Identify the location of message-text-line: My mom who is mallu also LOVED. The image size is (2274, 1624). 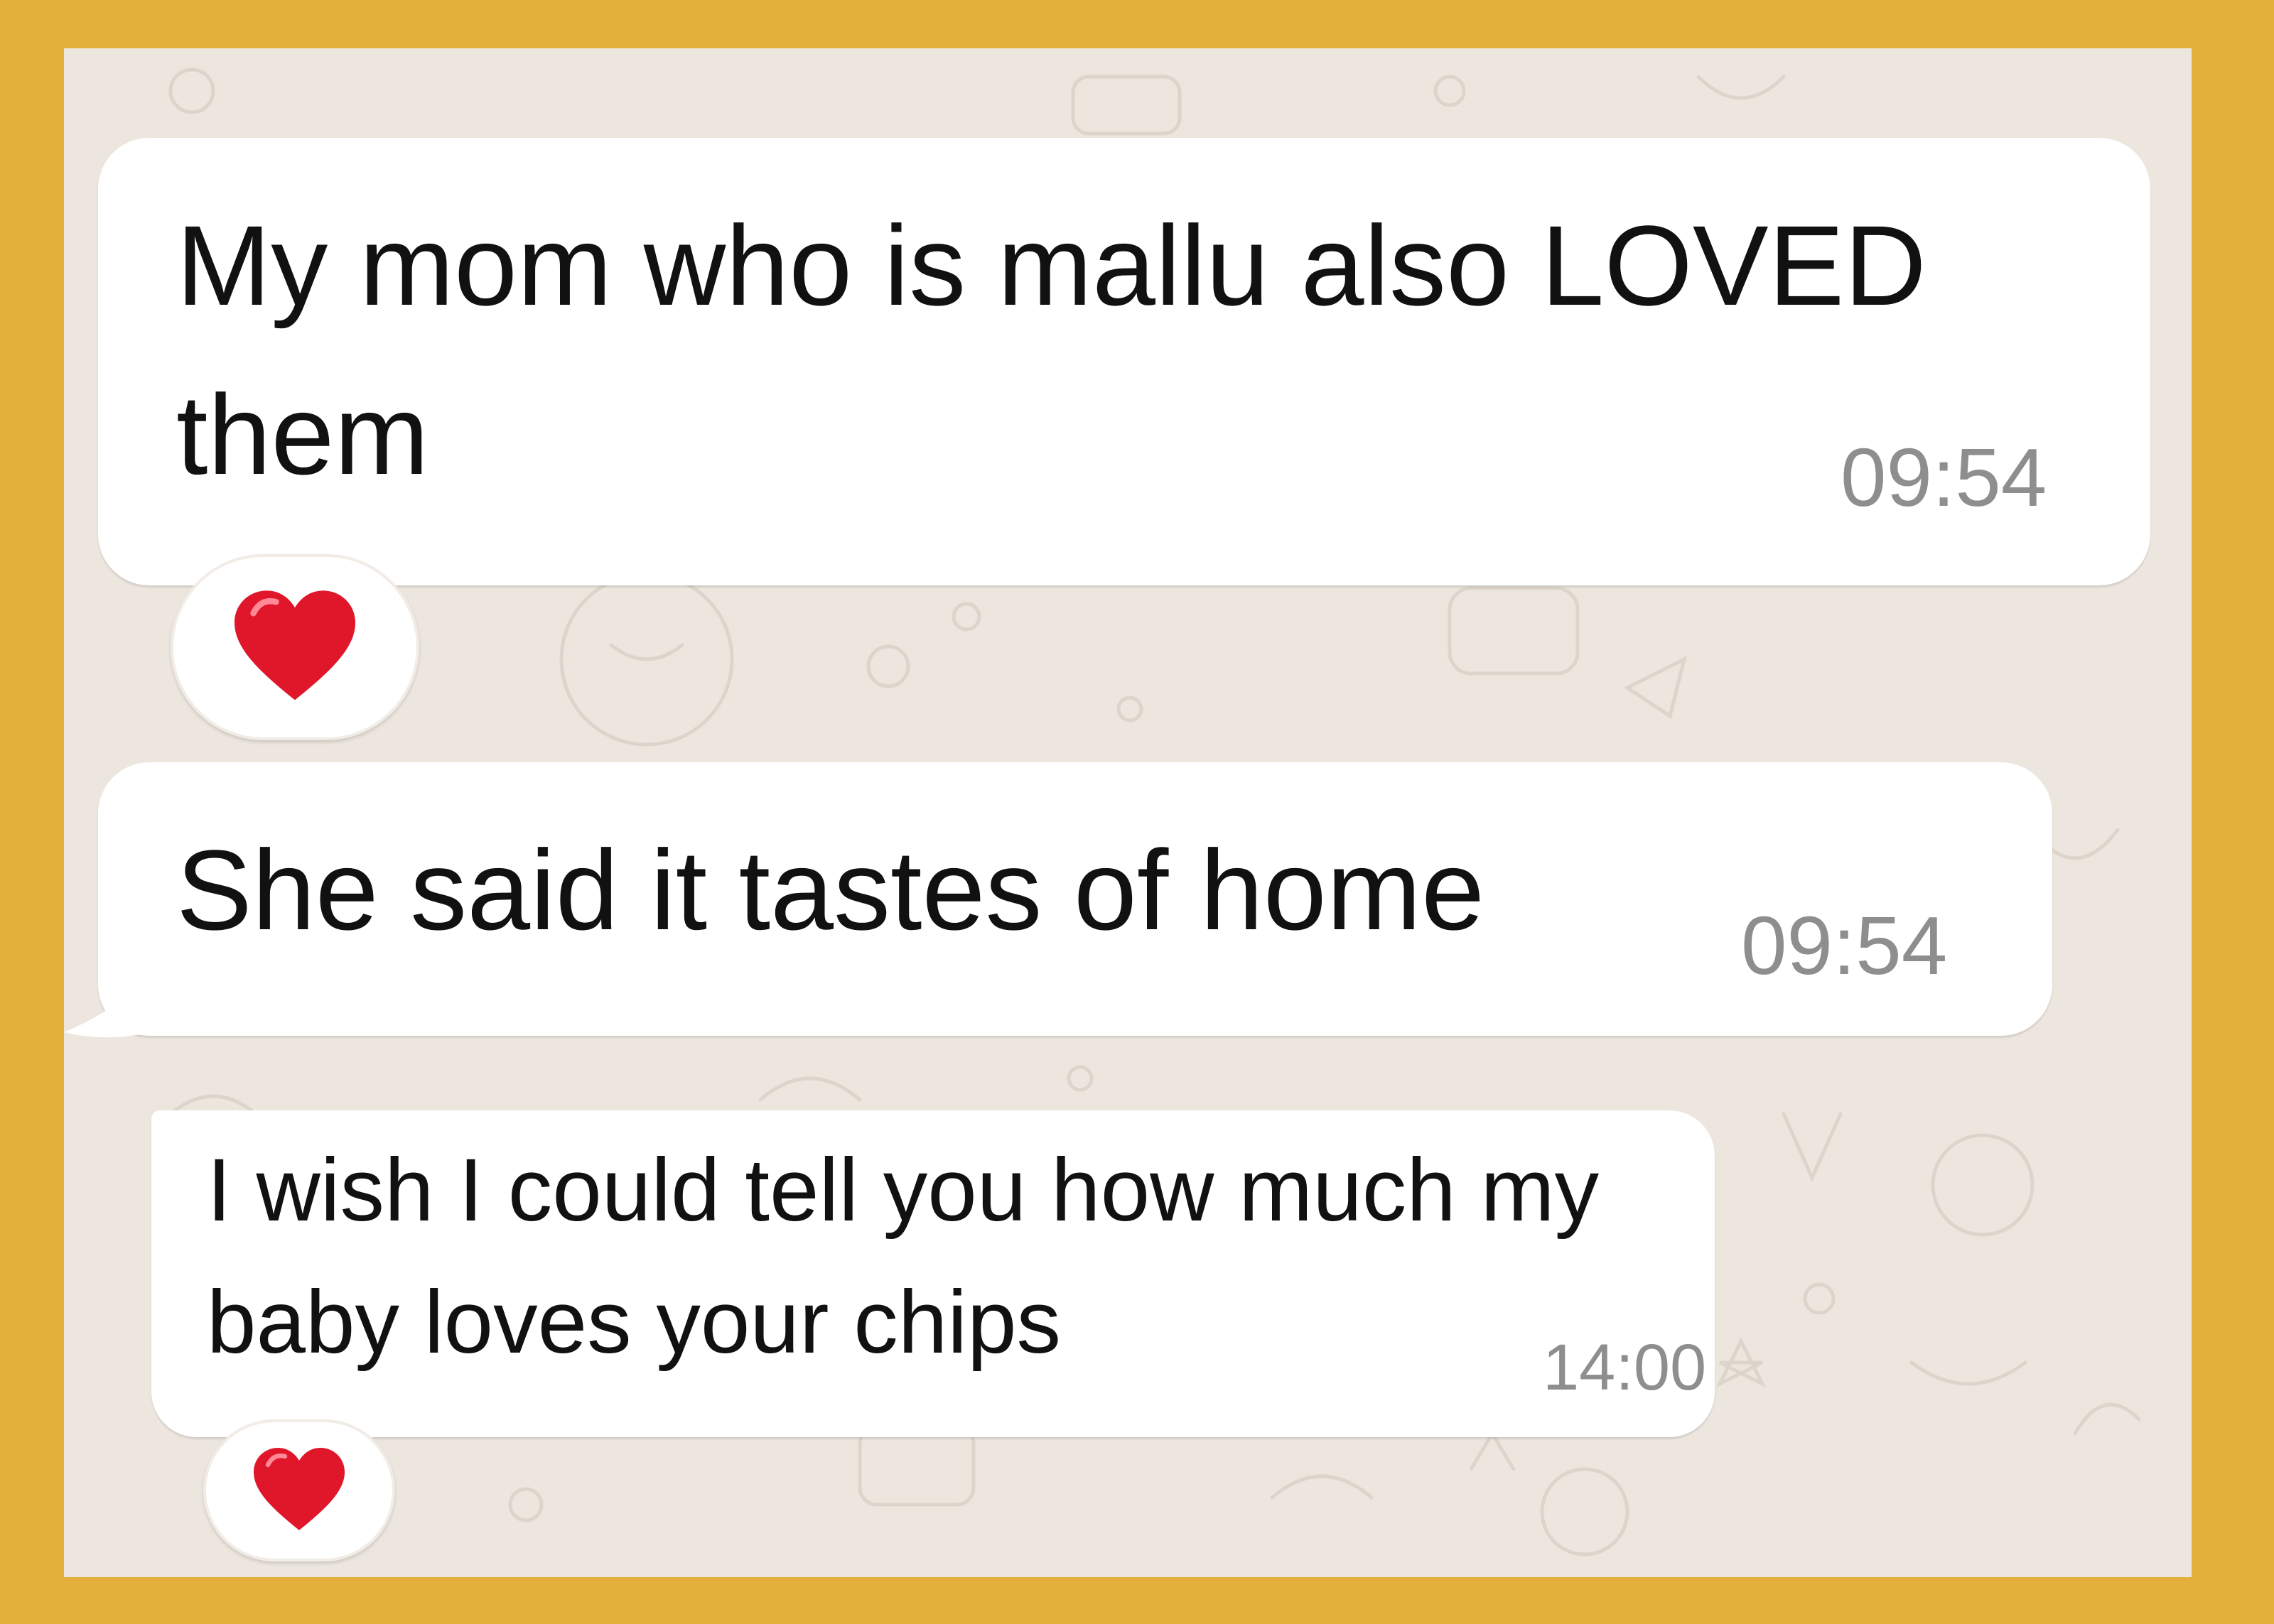
(1051, 265).